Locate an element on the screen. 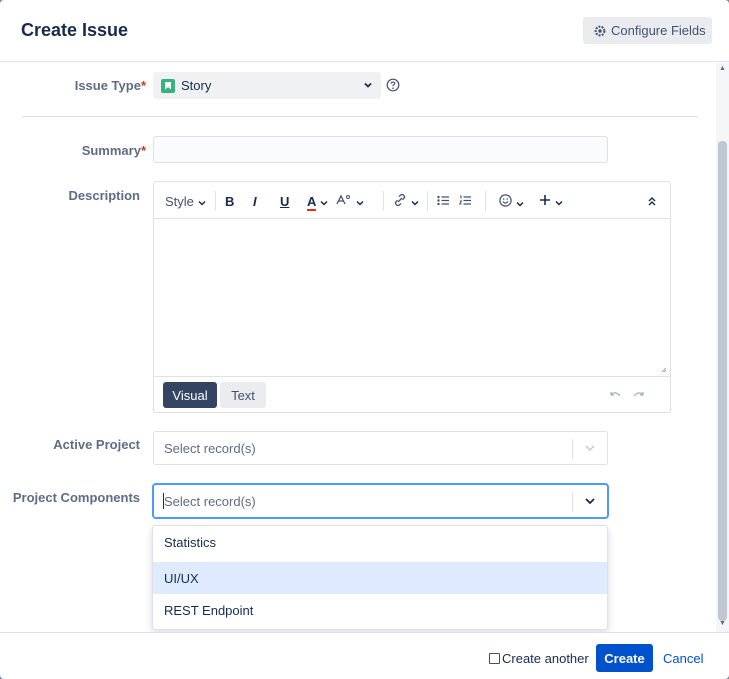 This screenshot has height=679, width=729. issue-type-label: Issue Type* is located at coordinates (103, 85).